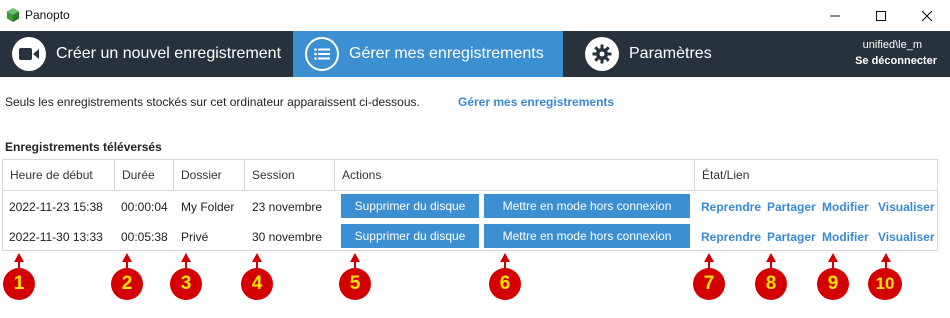  Describe the element at coordinates (59, 175) in the screenshot. I see `header-start: Heure de début` at that location.